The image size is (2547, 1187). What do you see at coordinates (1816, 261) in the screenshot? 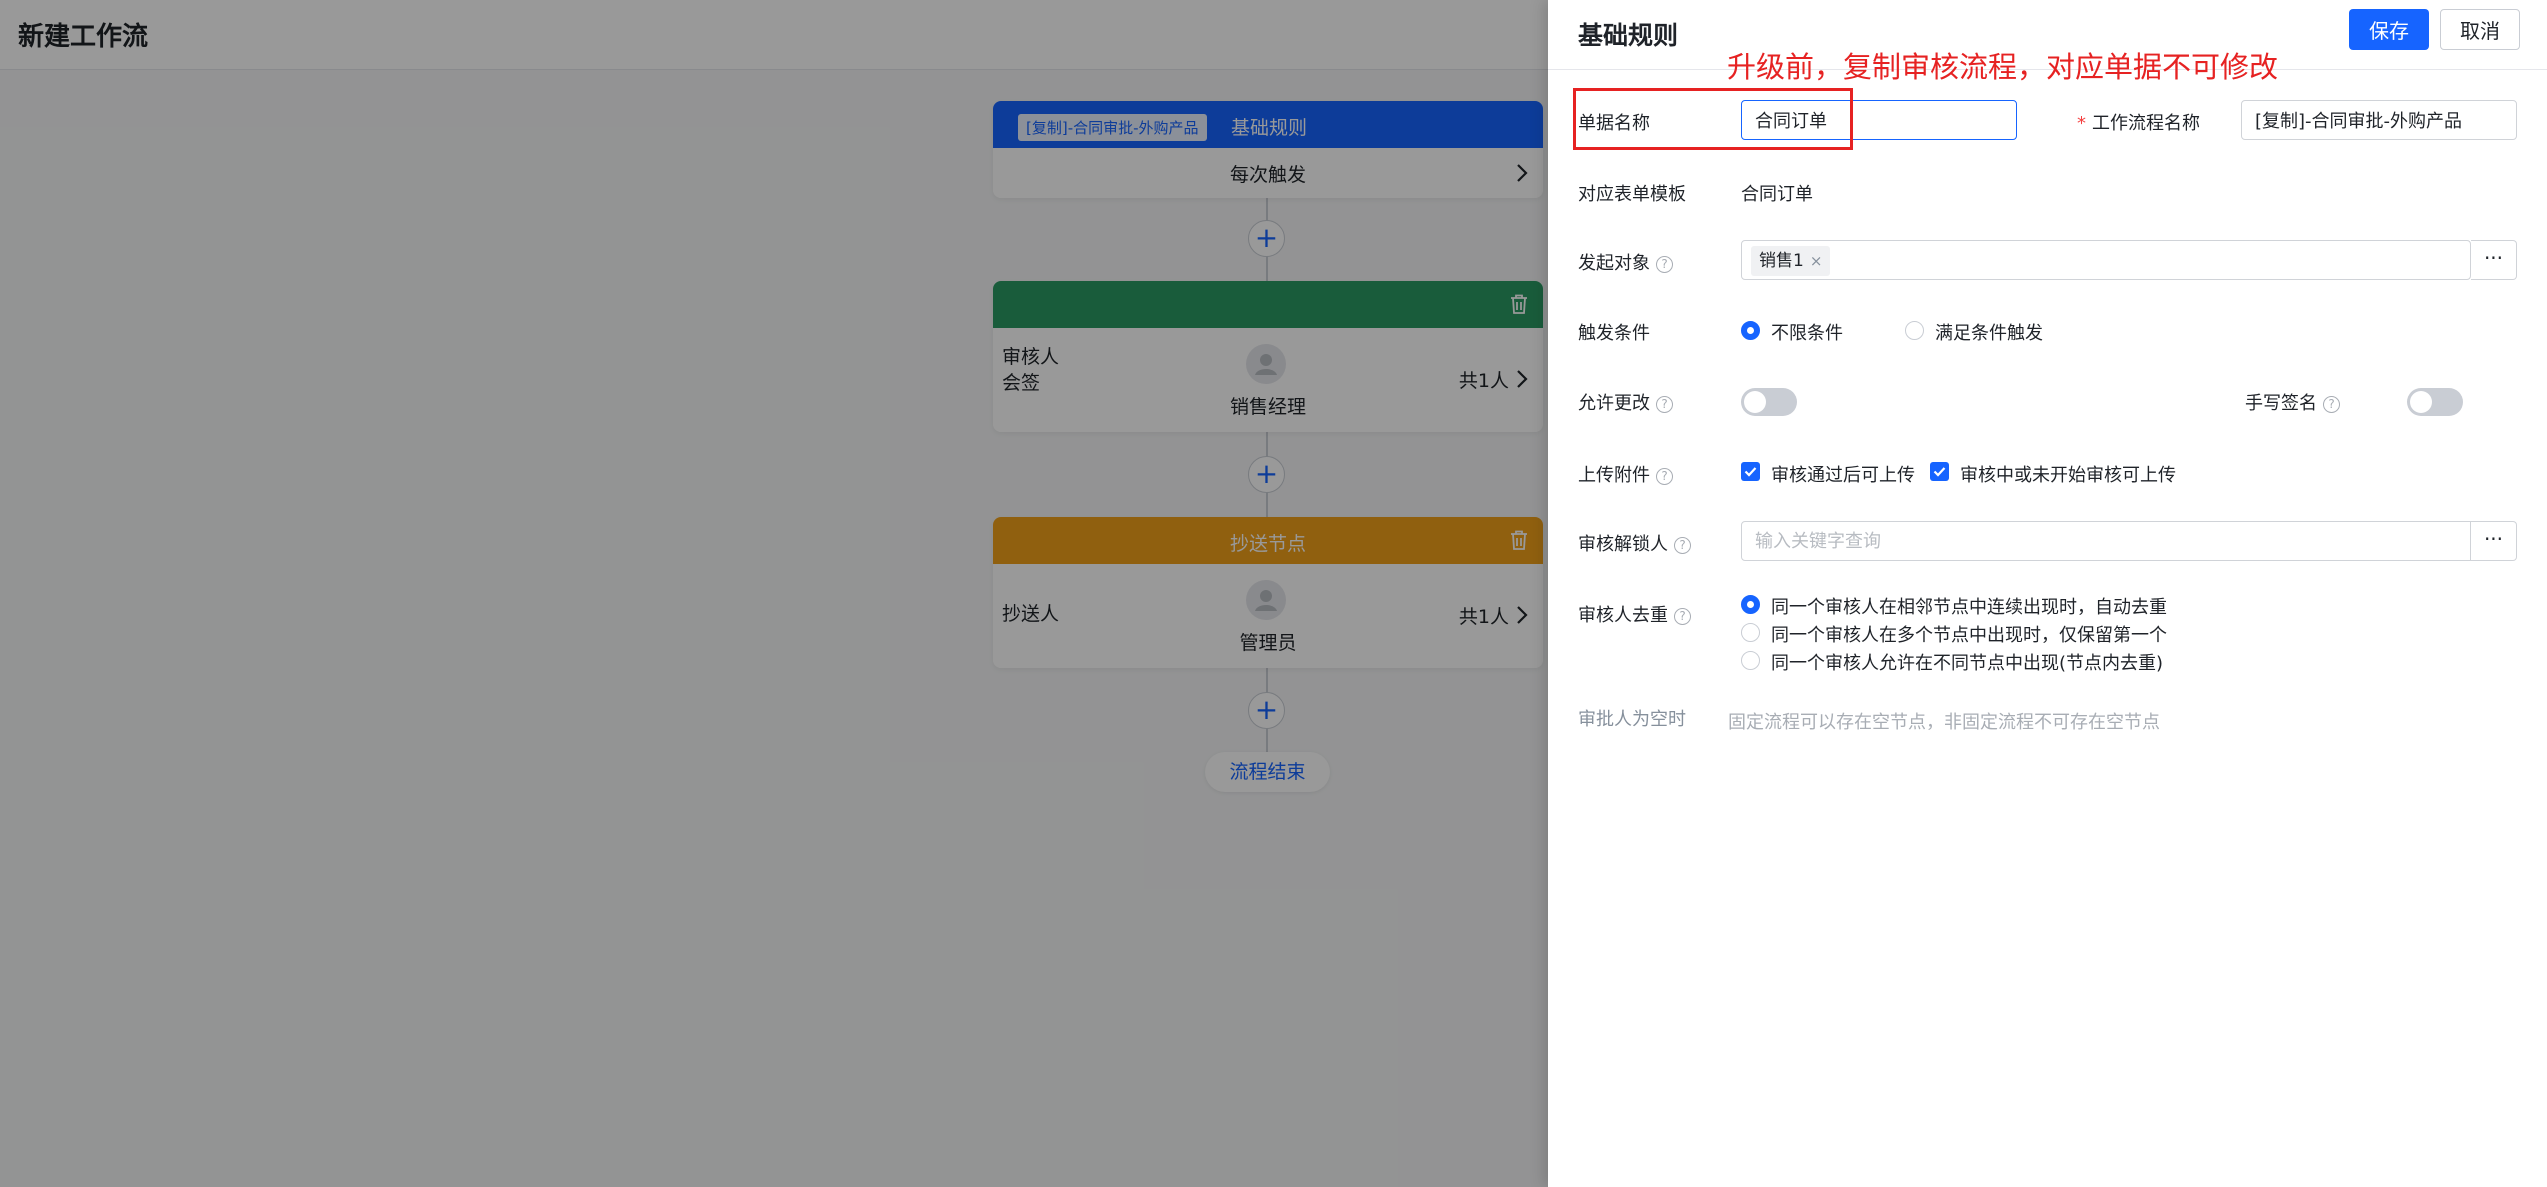
I see `close-icon: ×` at bounding box center [1816, 261].